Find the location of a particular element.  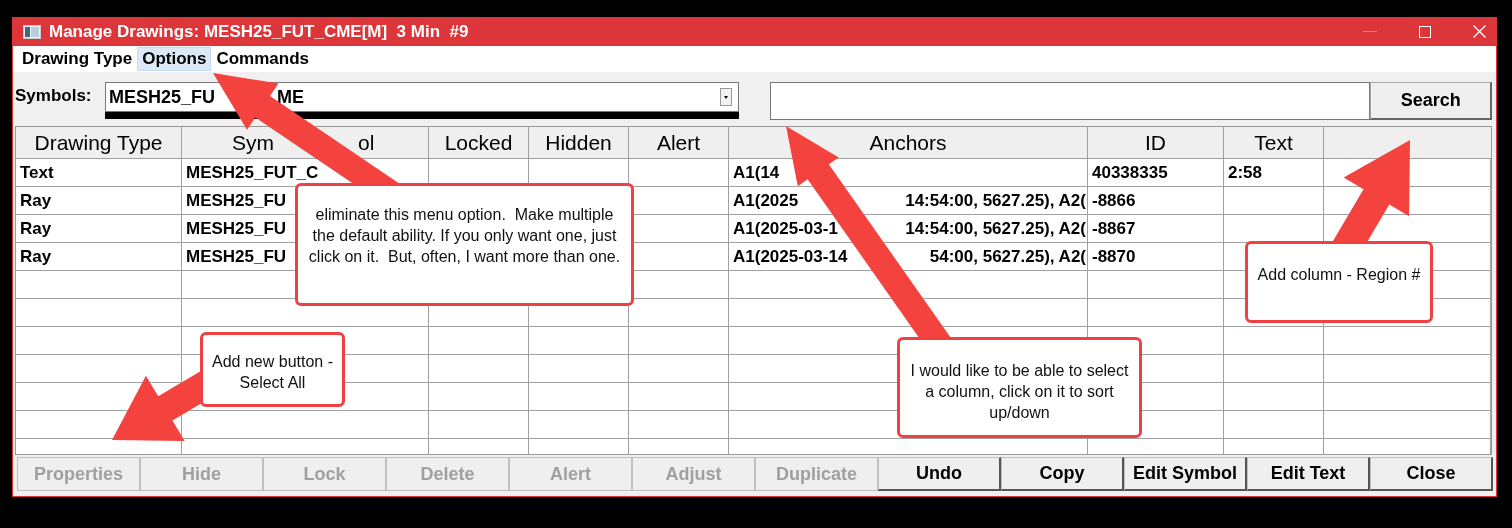

table-cell: -8867 is located at coordinates (1156, 229).